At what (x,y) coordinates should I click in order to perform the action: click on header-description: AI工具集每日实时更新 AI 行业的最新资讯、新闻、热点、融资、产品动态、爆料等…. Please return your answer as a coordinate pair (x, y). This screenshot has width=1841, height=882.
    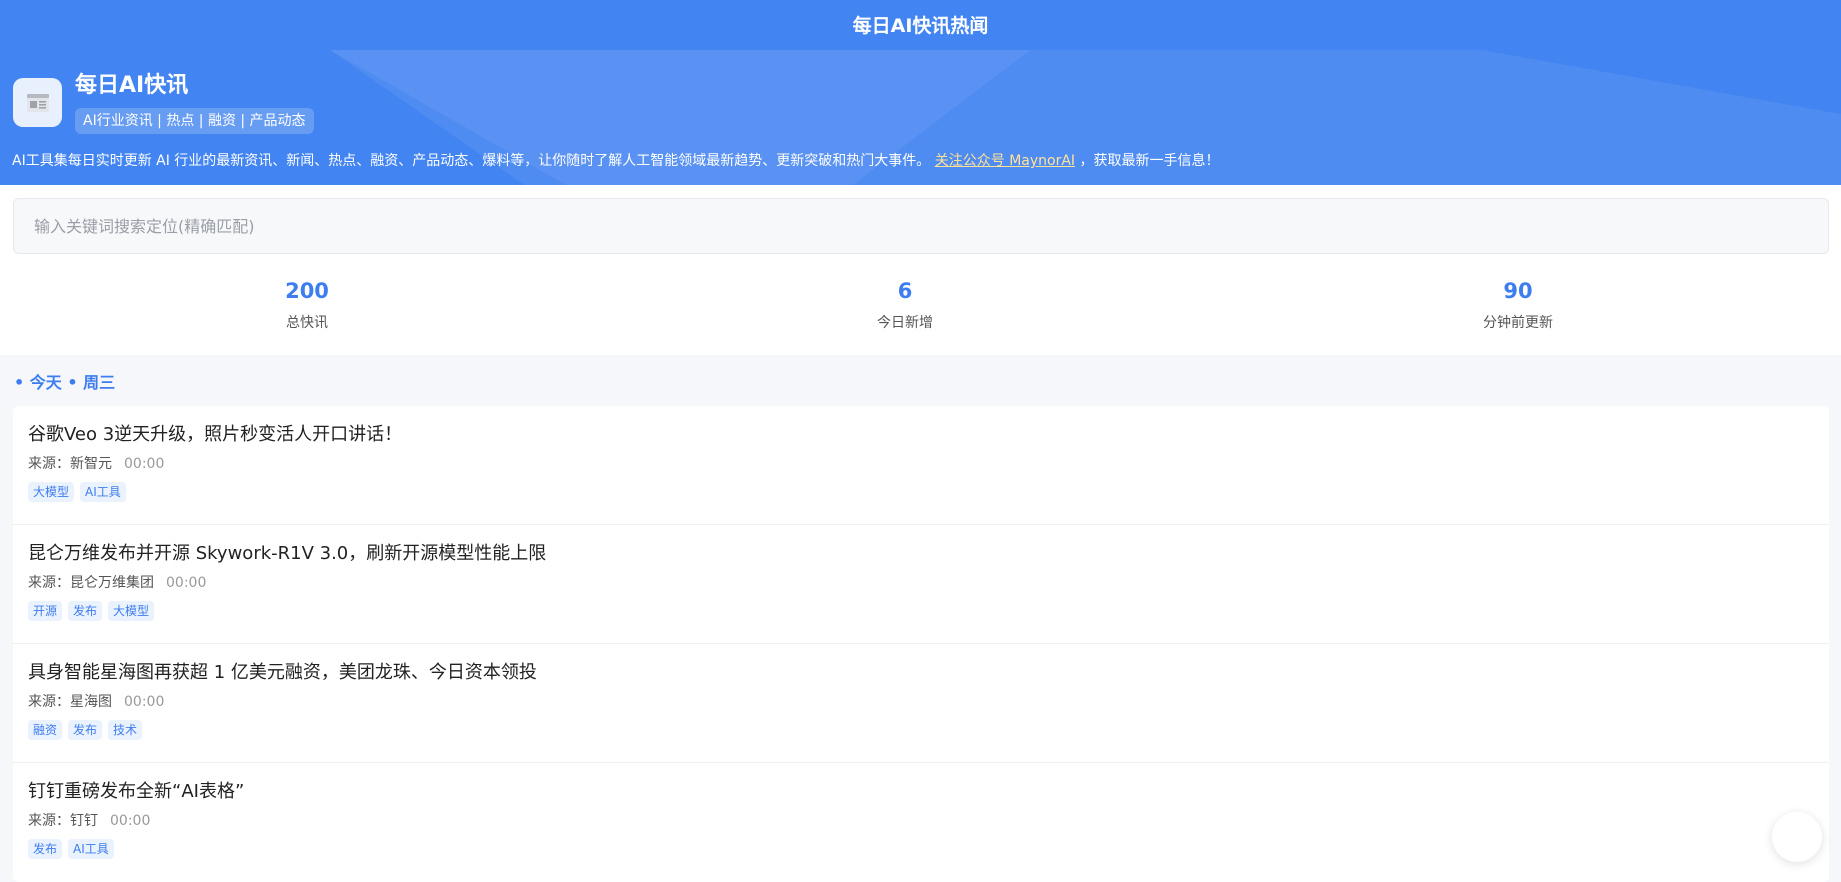
    Looking at the image, I should click on (616, 161).